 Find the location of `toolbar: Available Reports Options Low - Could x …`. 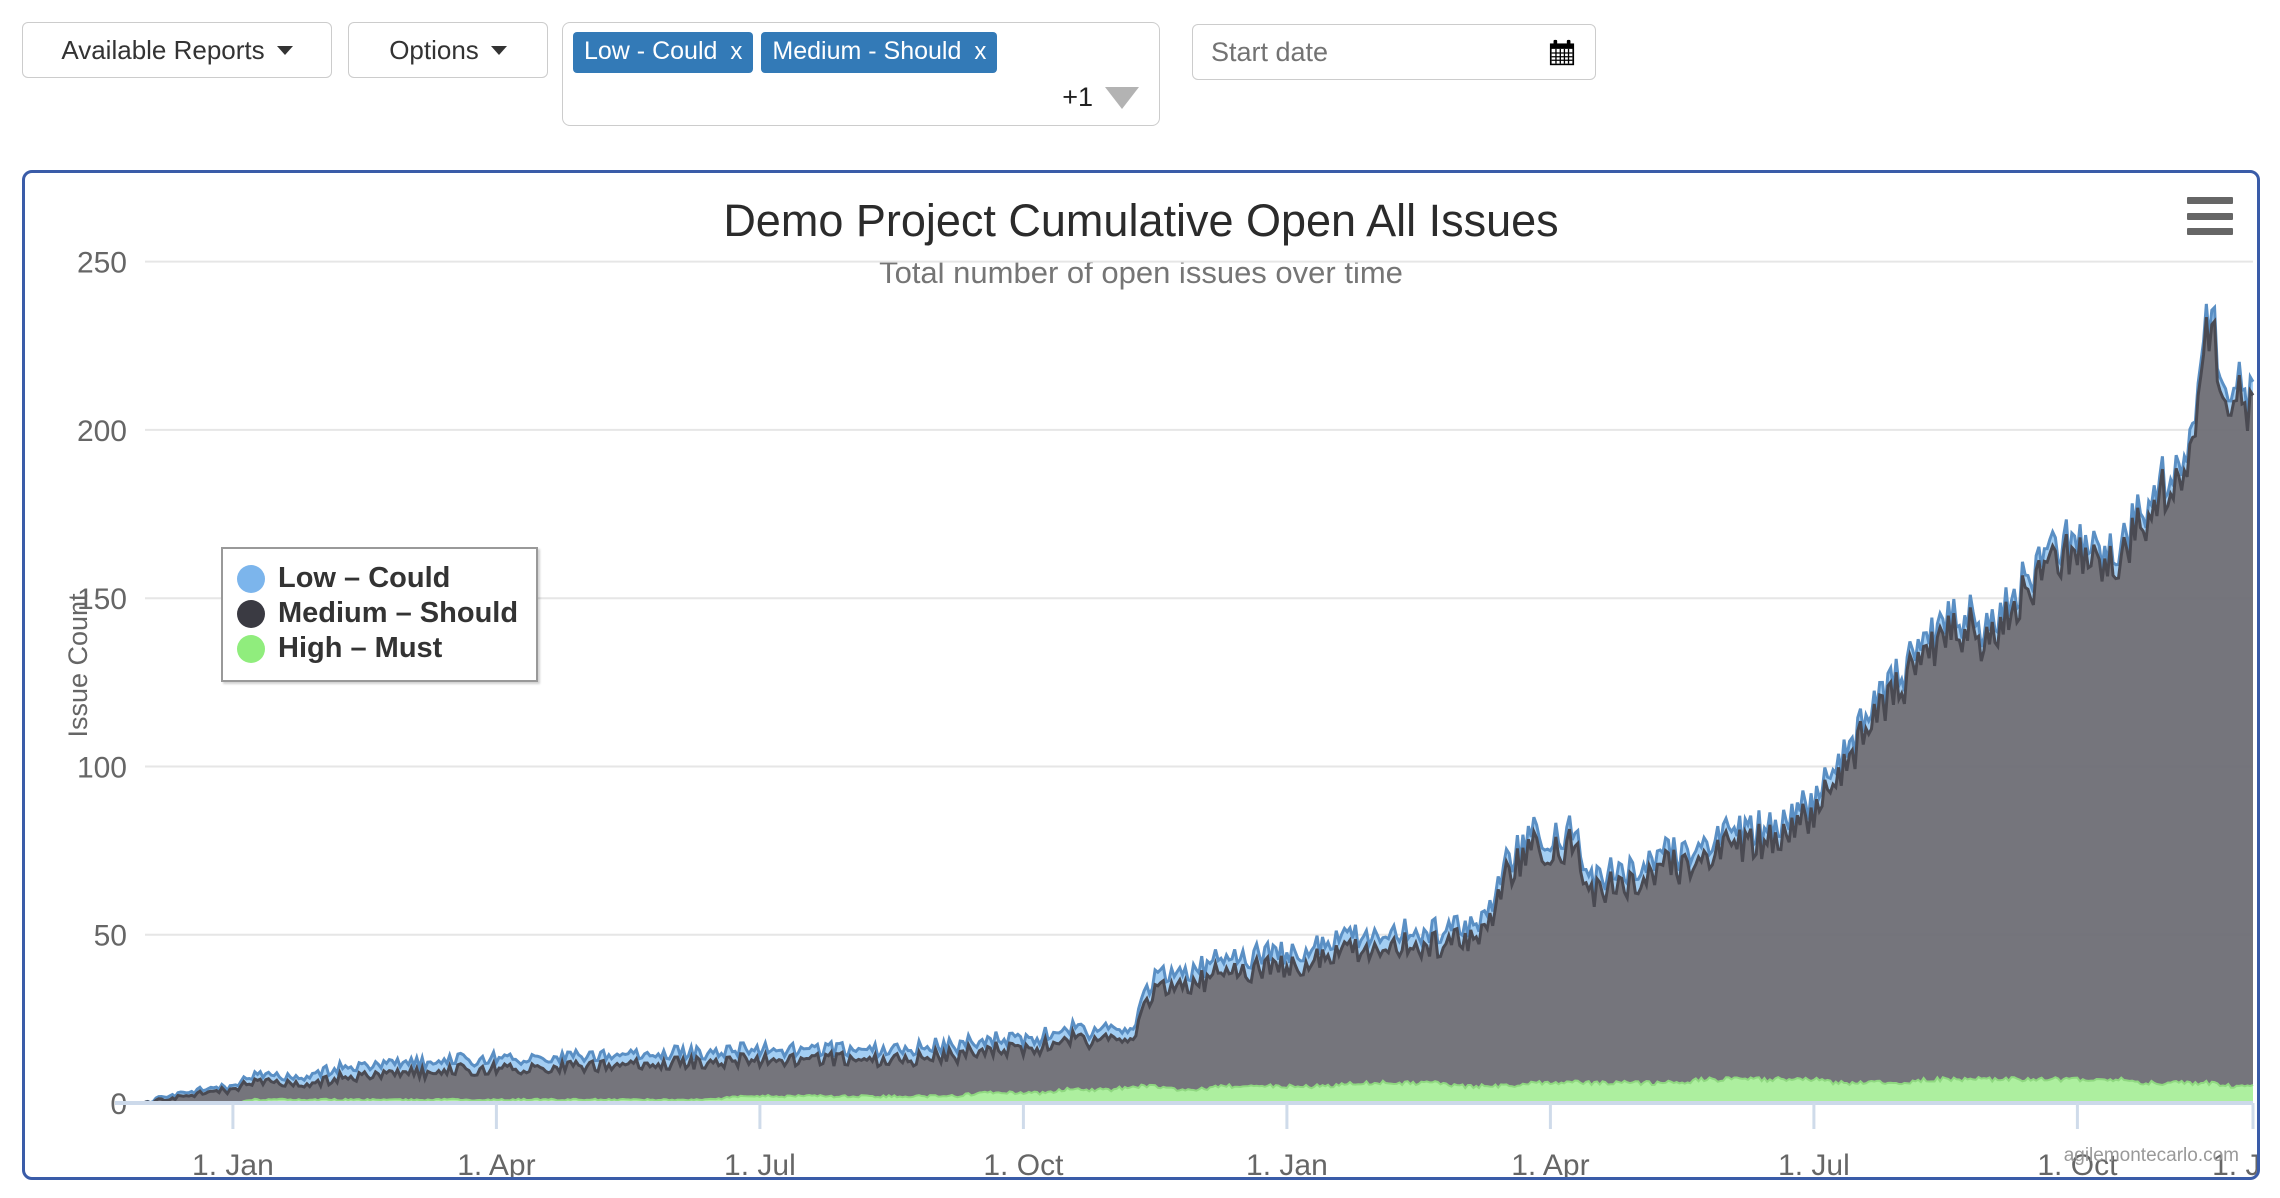

toolbar: Available Reports Options Low - Could x … is located at coordinates (1140, 80).